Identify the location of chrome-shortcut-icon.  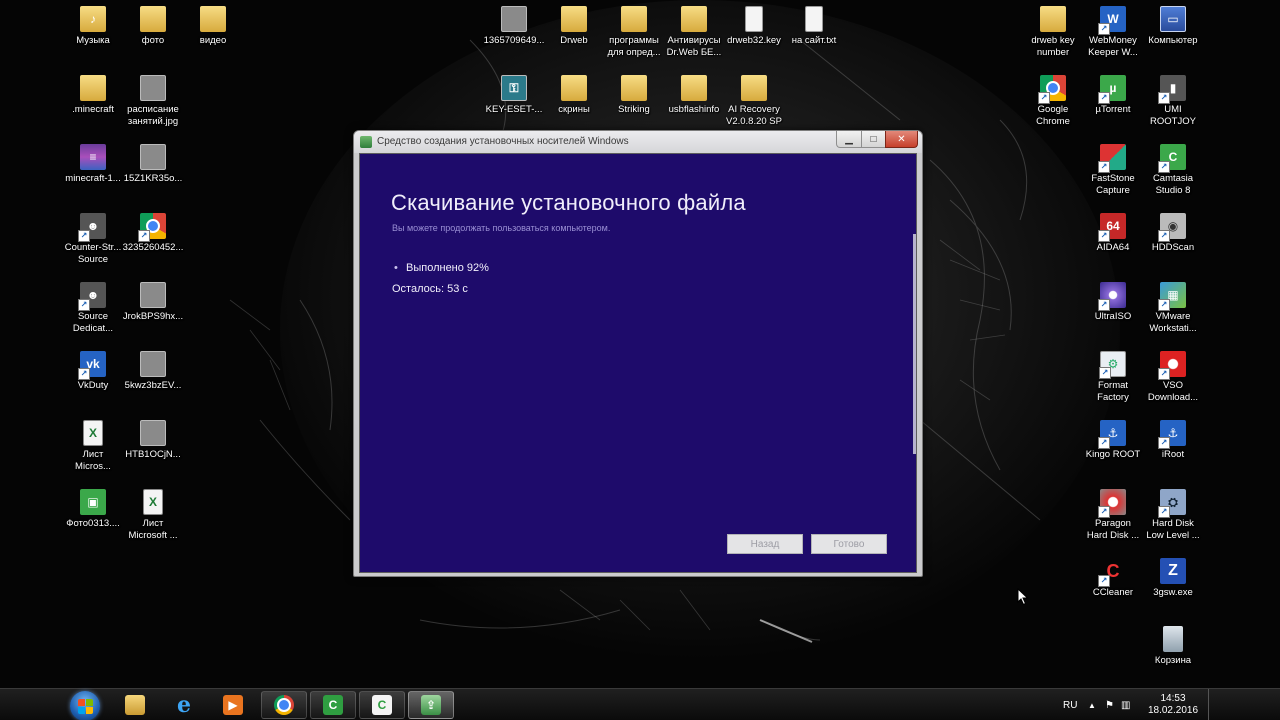
(152, 227).